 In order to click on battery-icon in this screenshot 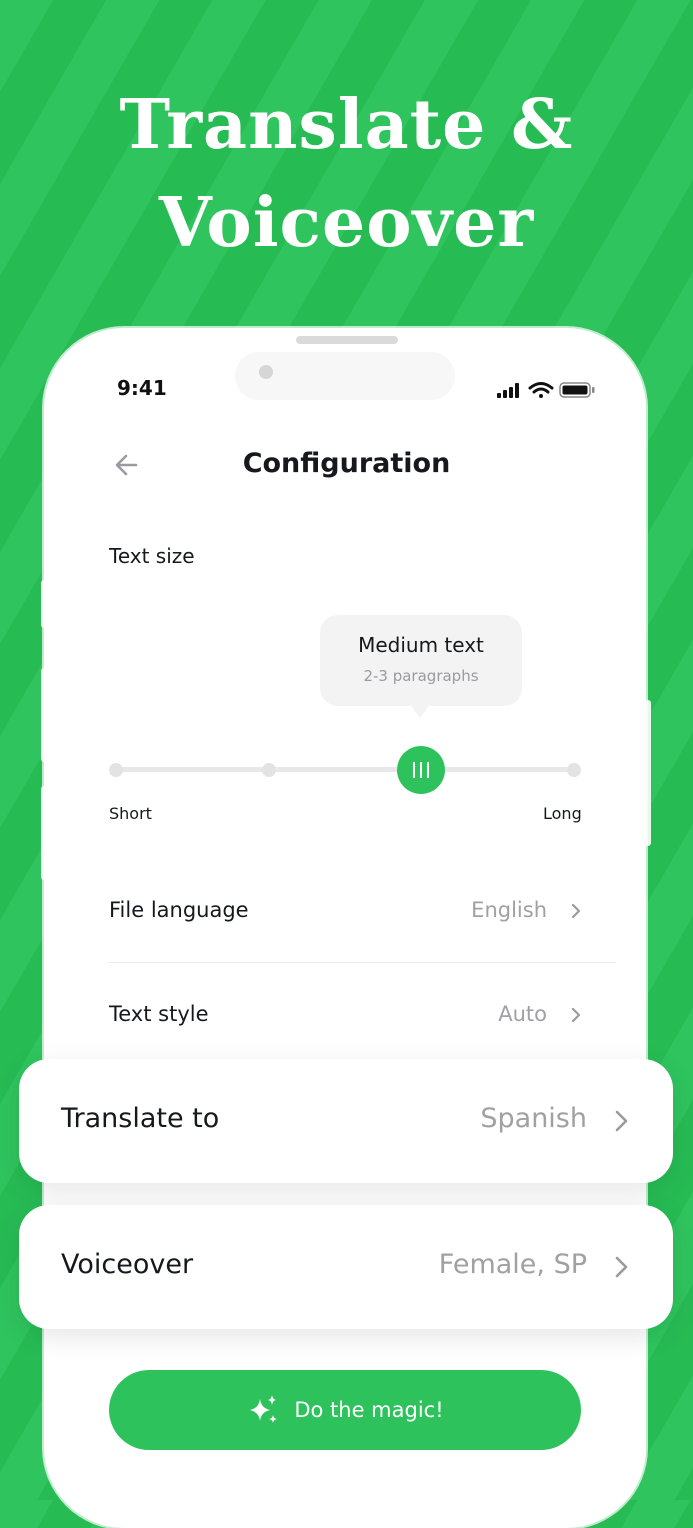, I will do `click(577, 390)`.